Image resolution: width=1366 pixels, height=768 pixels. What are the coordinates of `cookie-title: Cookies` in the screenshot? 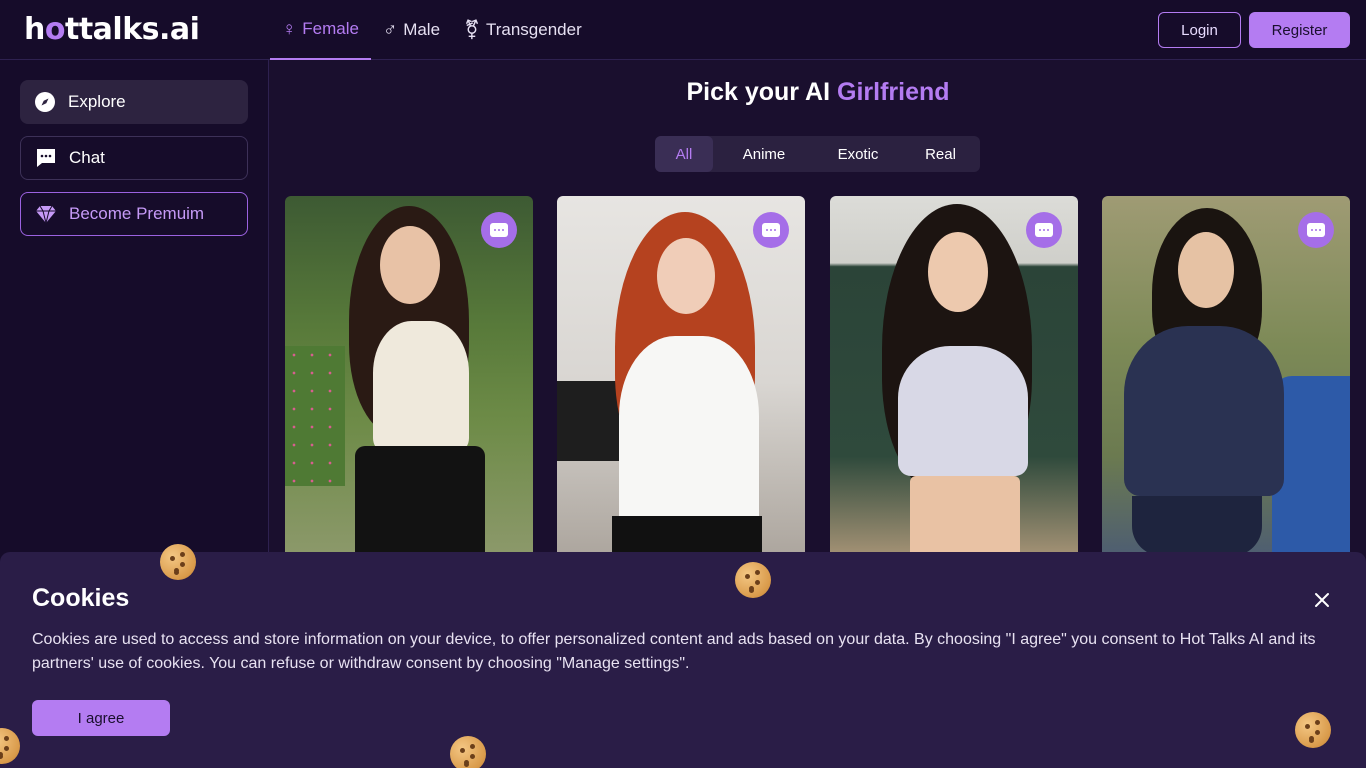 It's located at (81, 598).